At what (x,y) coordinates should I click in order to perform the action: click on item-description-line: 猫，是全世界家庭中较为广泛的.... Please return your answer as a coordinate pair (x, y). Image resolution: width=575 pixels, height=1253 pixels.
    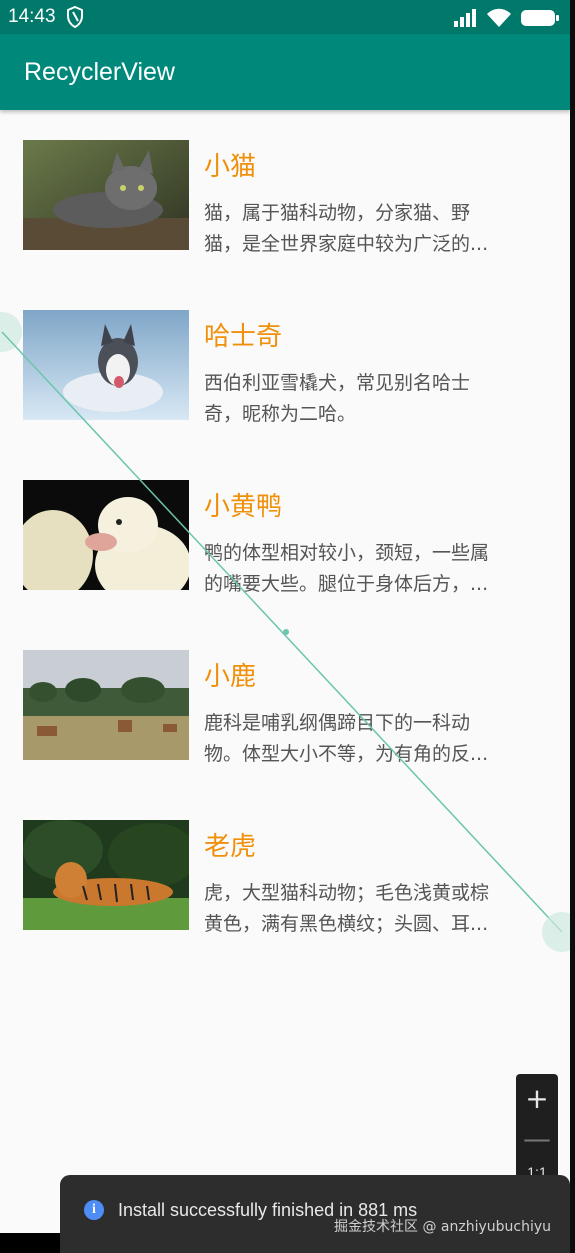
    Looking at the image, I should click on (346, 244).